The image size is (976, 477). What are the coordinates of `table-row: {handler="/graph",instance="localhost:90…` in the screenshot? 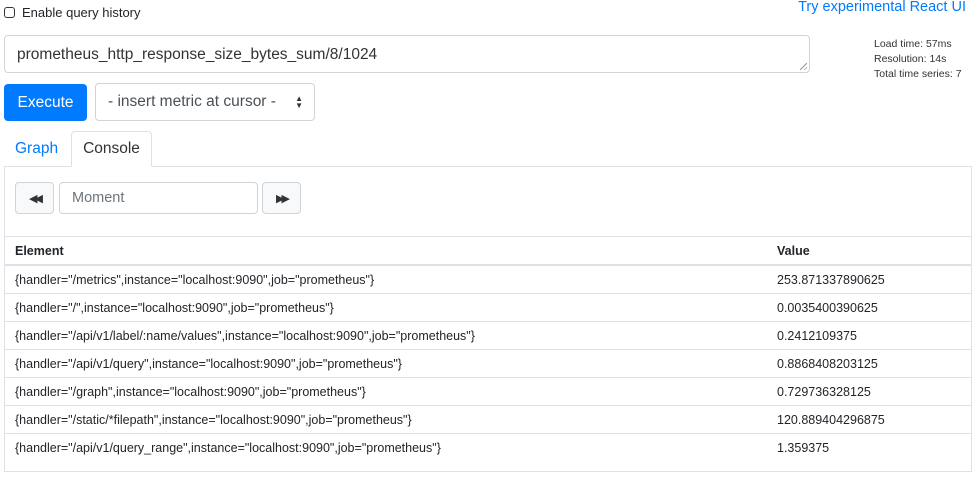 It's located at (488, 392).